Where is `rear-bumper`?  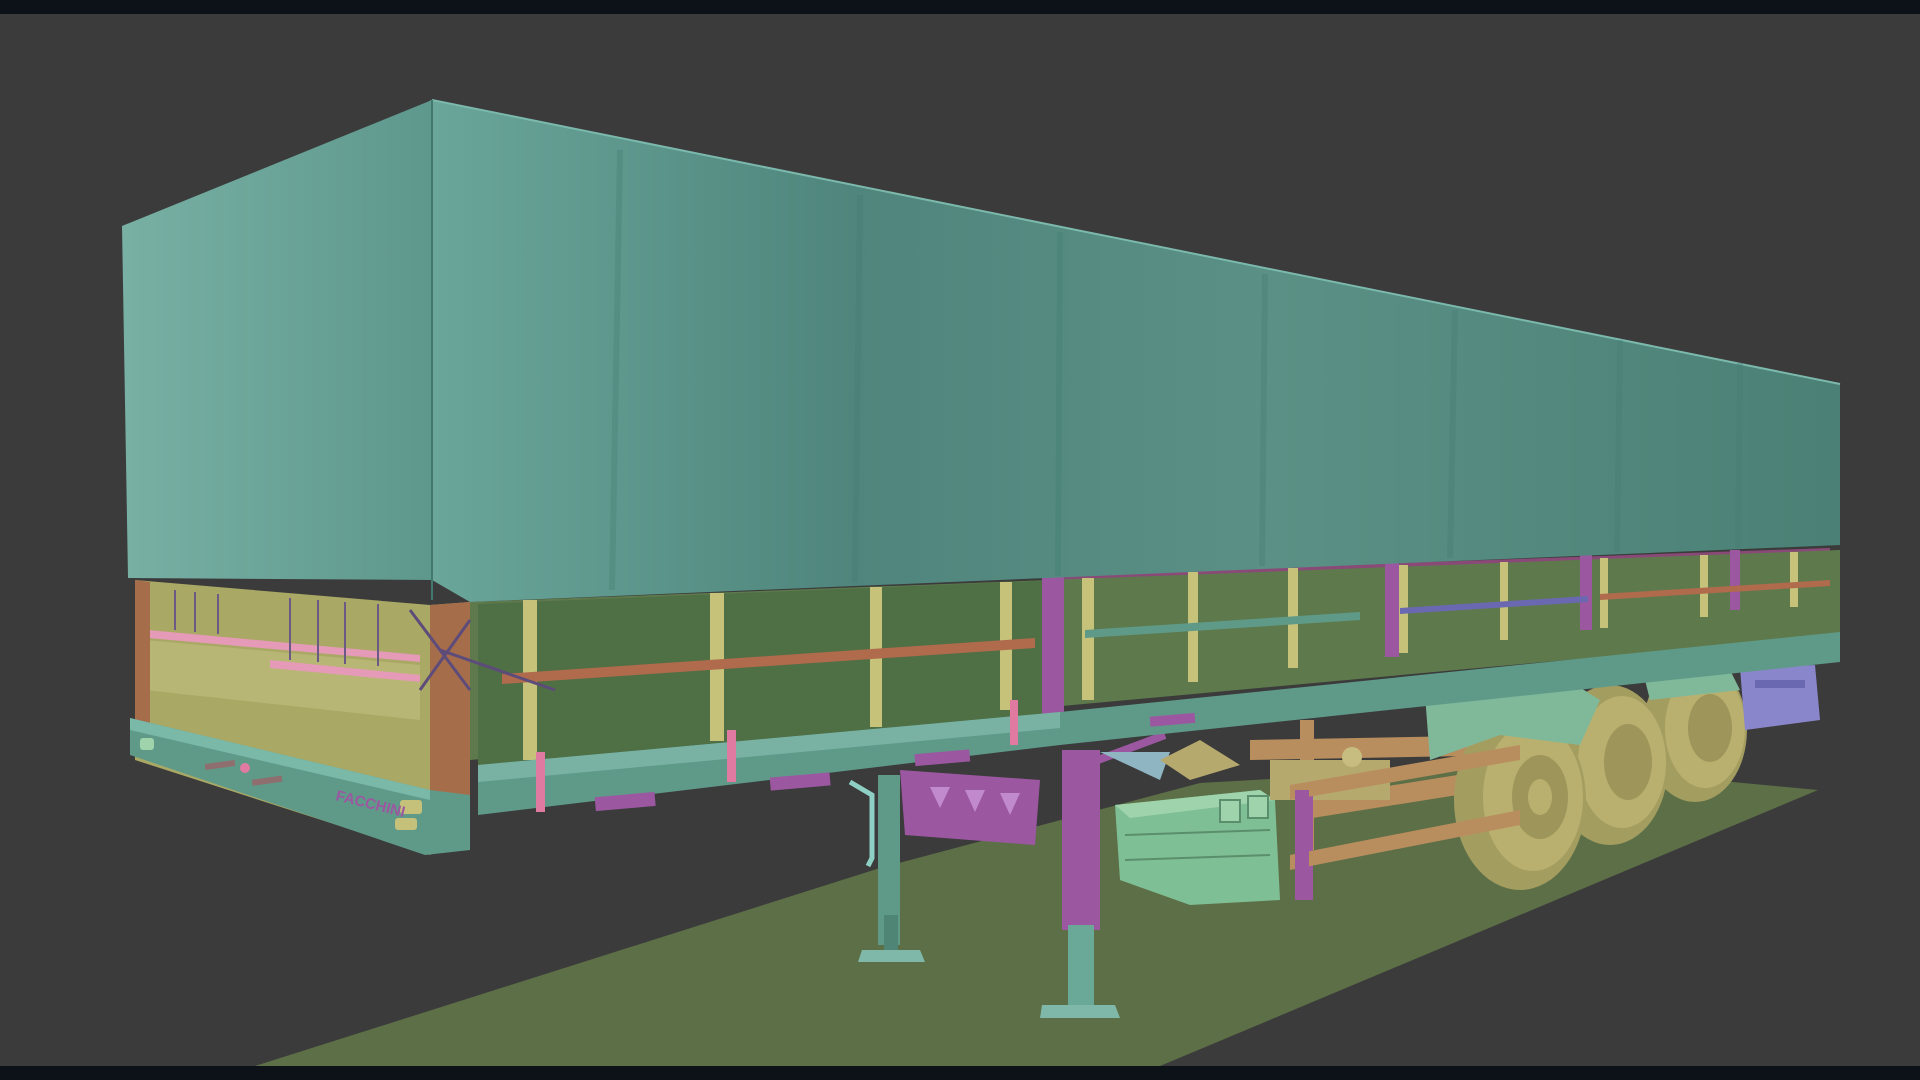 rear-bumper is located at coordinates (1780, 697).